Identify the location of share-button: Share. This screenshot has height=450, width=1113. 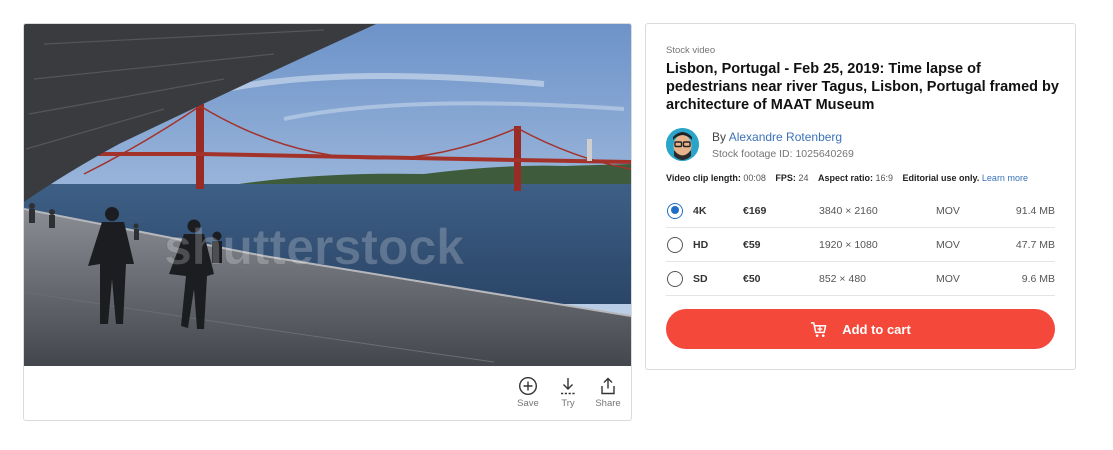
(608, 392).